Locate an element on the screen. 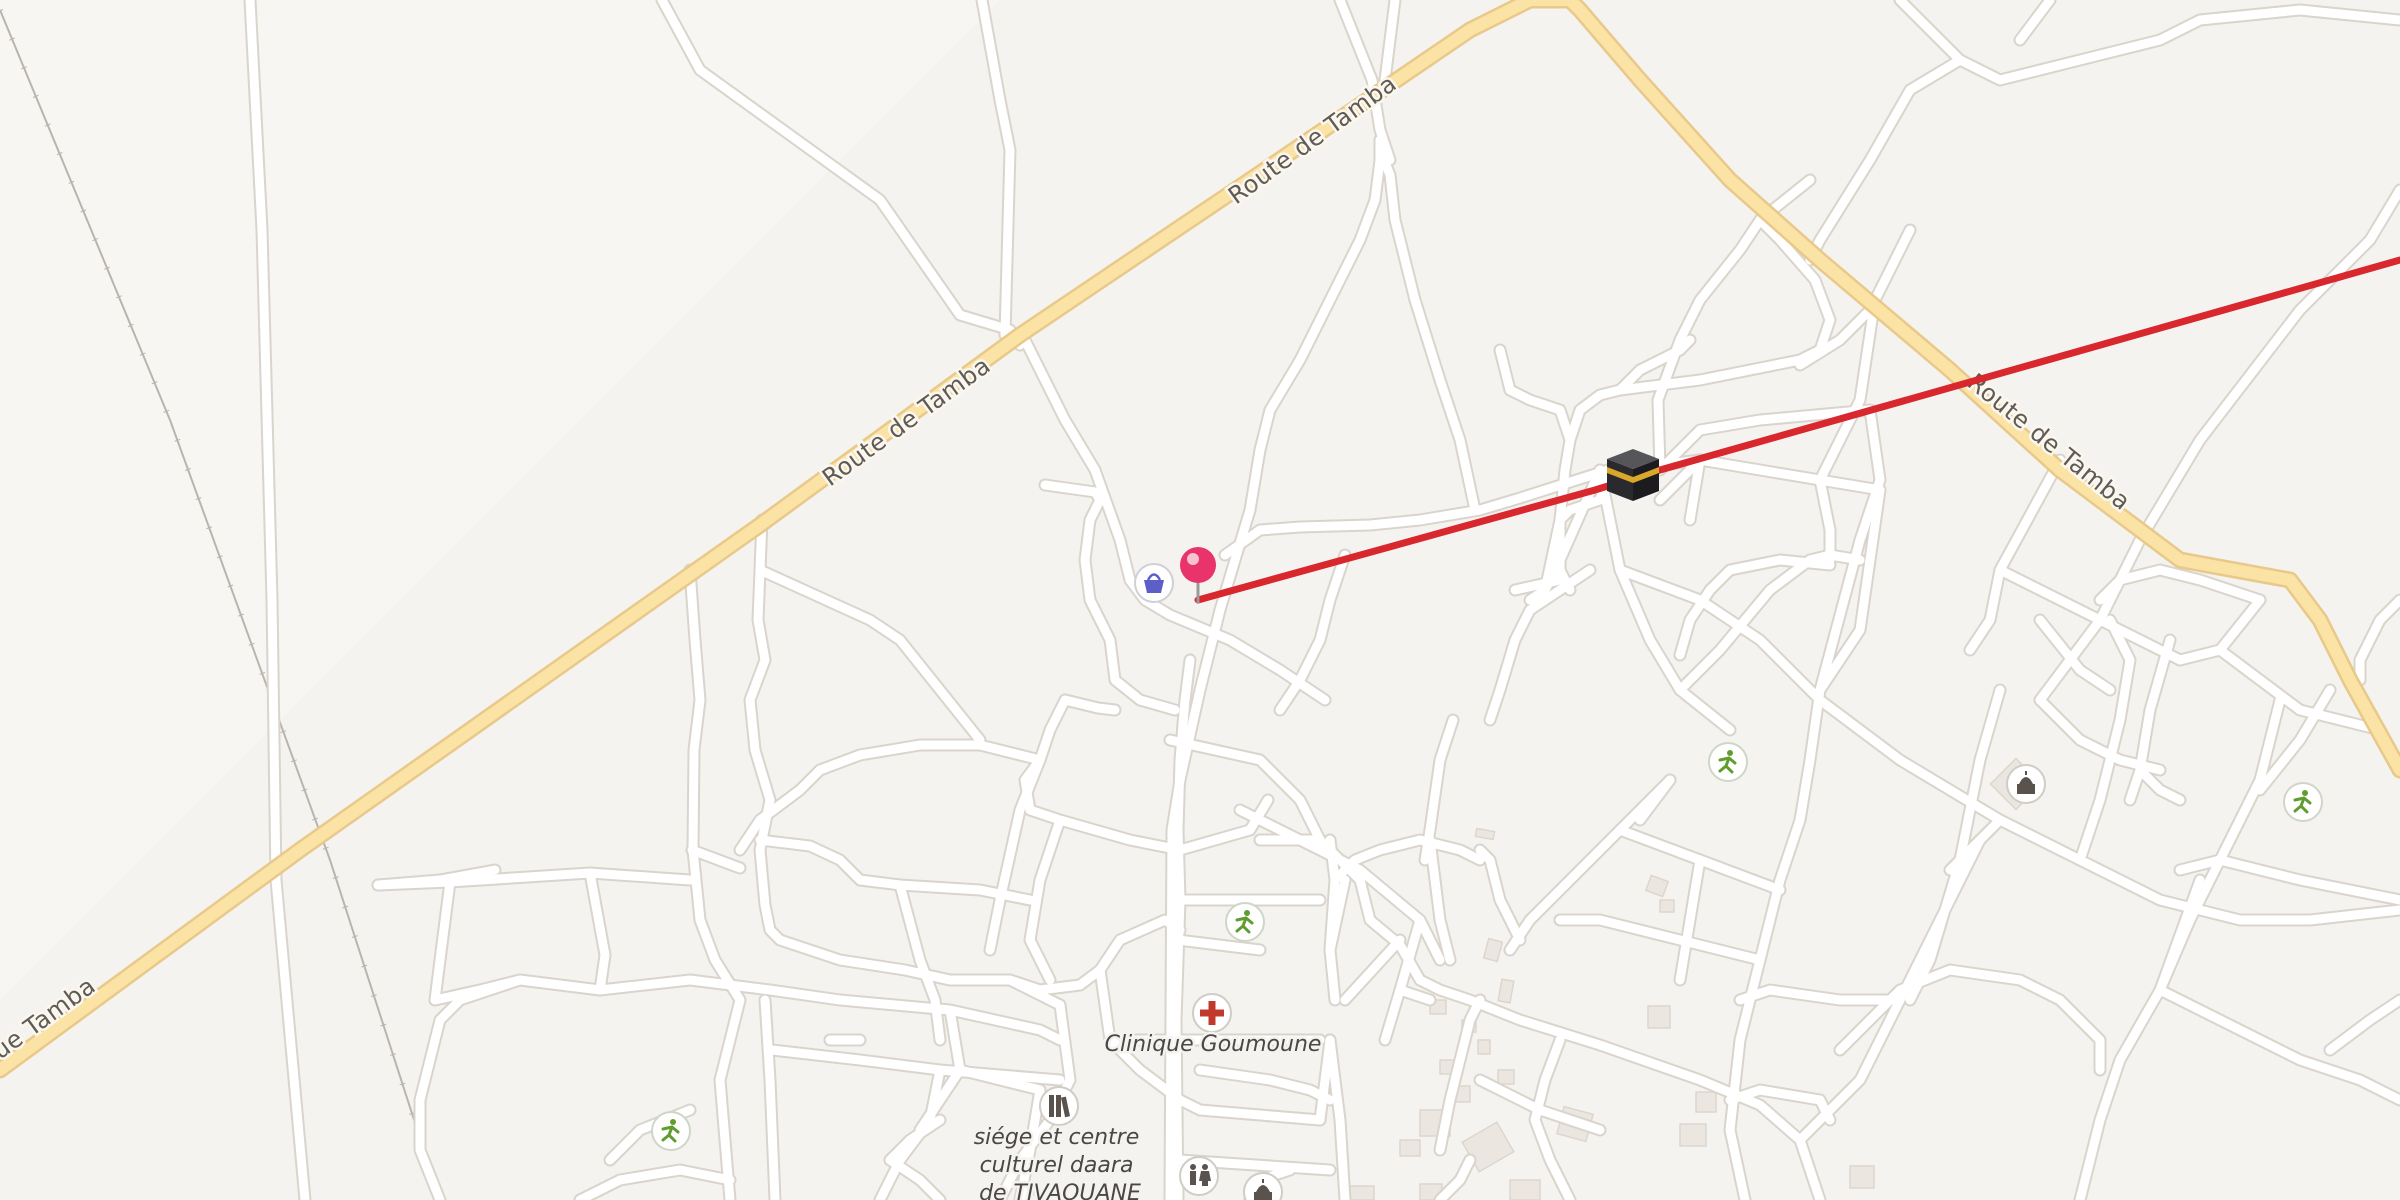 This screenshot has width=2400, height=1200. shop-poi is located at coordinates (1154, 583).